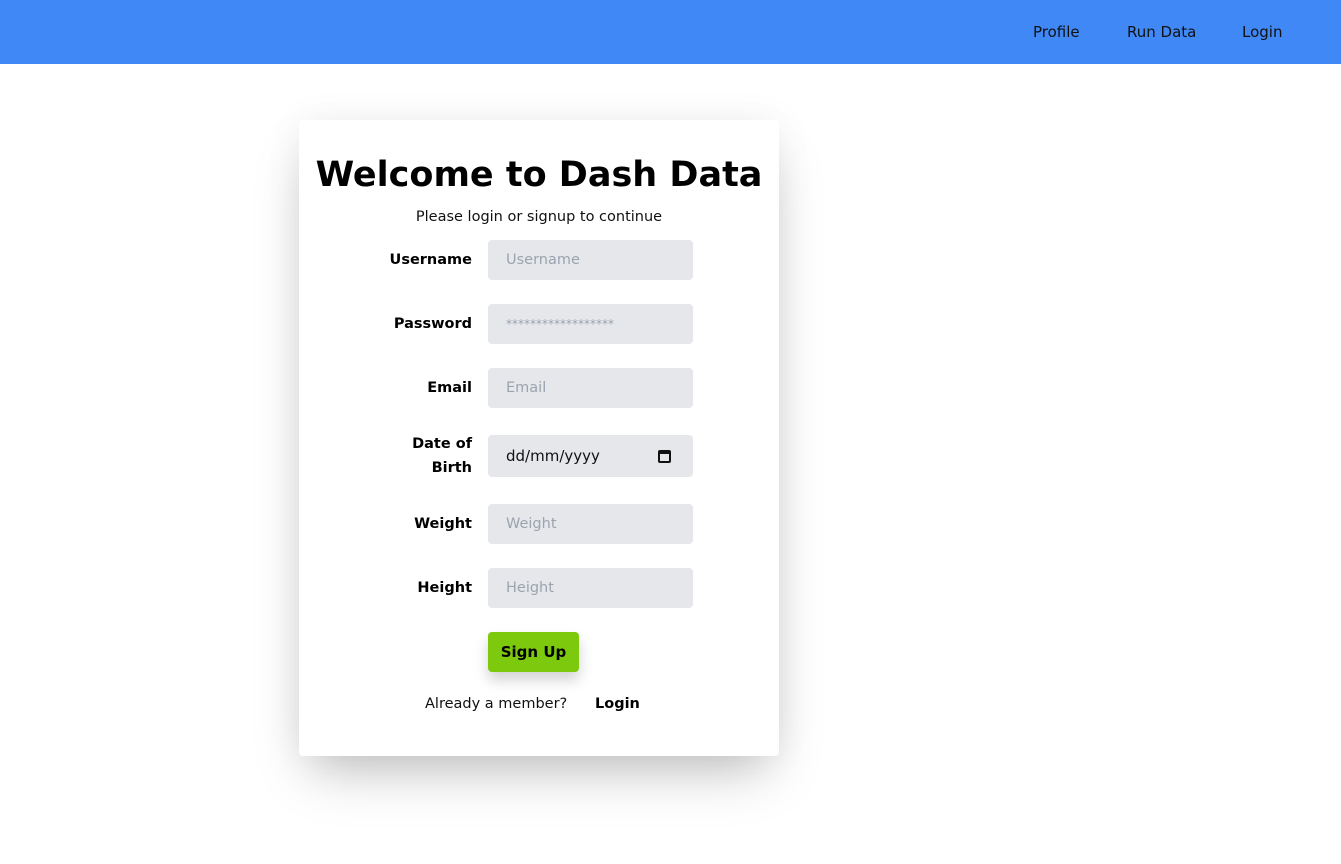  Describe the element at coordinates (1056, 32) in the screenshot. I see `nav-profile-link: Profile` at that location.